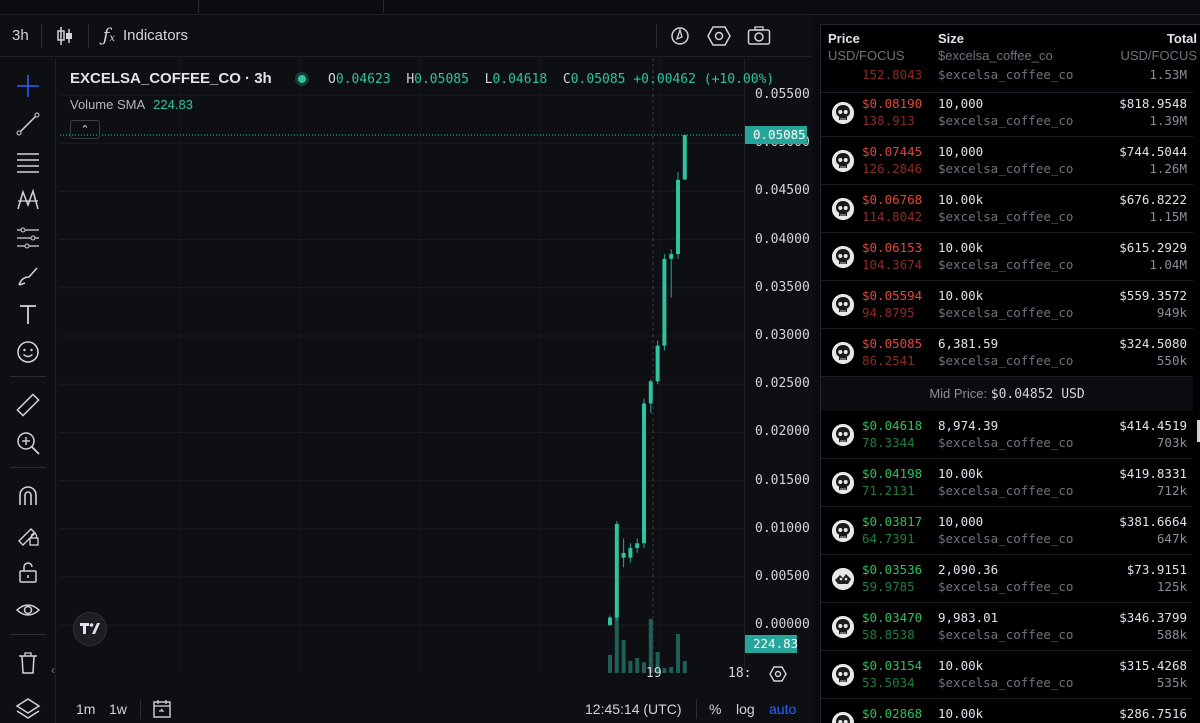 This screenshot has width=1200, height=723. What do you see at coordinates (1153, 473) in the screenshot?
I see `total-value: $419.8331` at bounding box center [1153, 473].